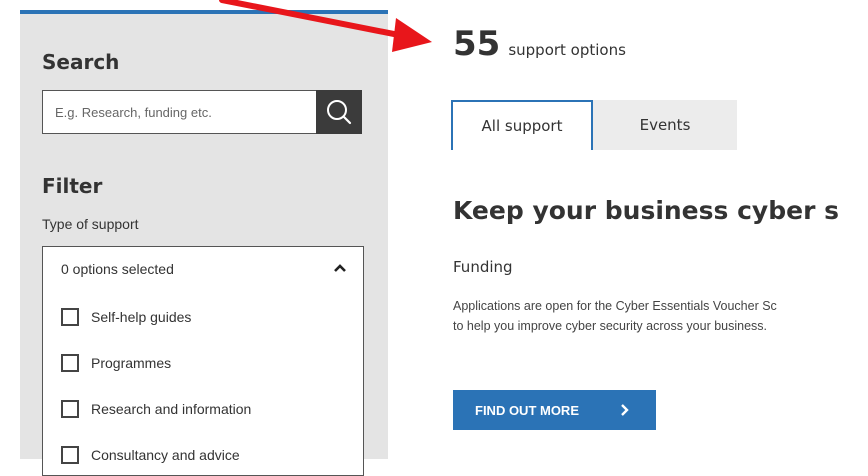  What do you see at coordinates (567, 50) in the screenshot?
I see `results-count-label: support options` at bounding box center [567, 50].